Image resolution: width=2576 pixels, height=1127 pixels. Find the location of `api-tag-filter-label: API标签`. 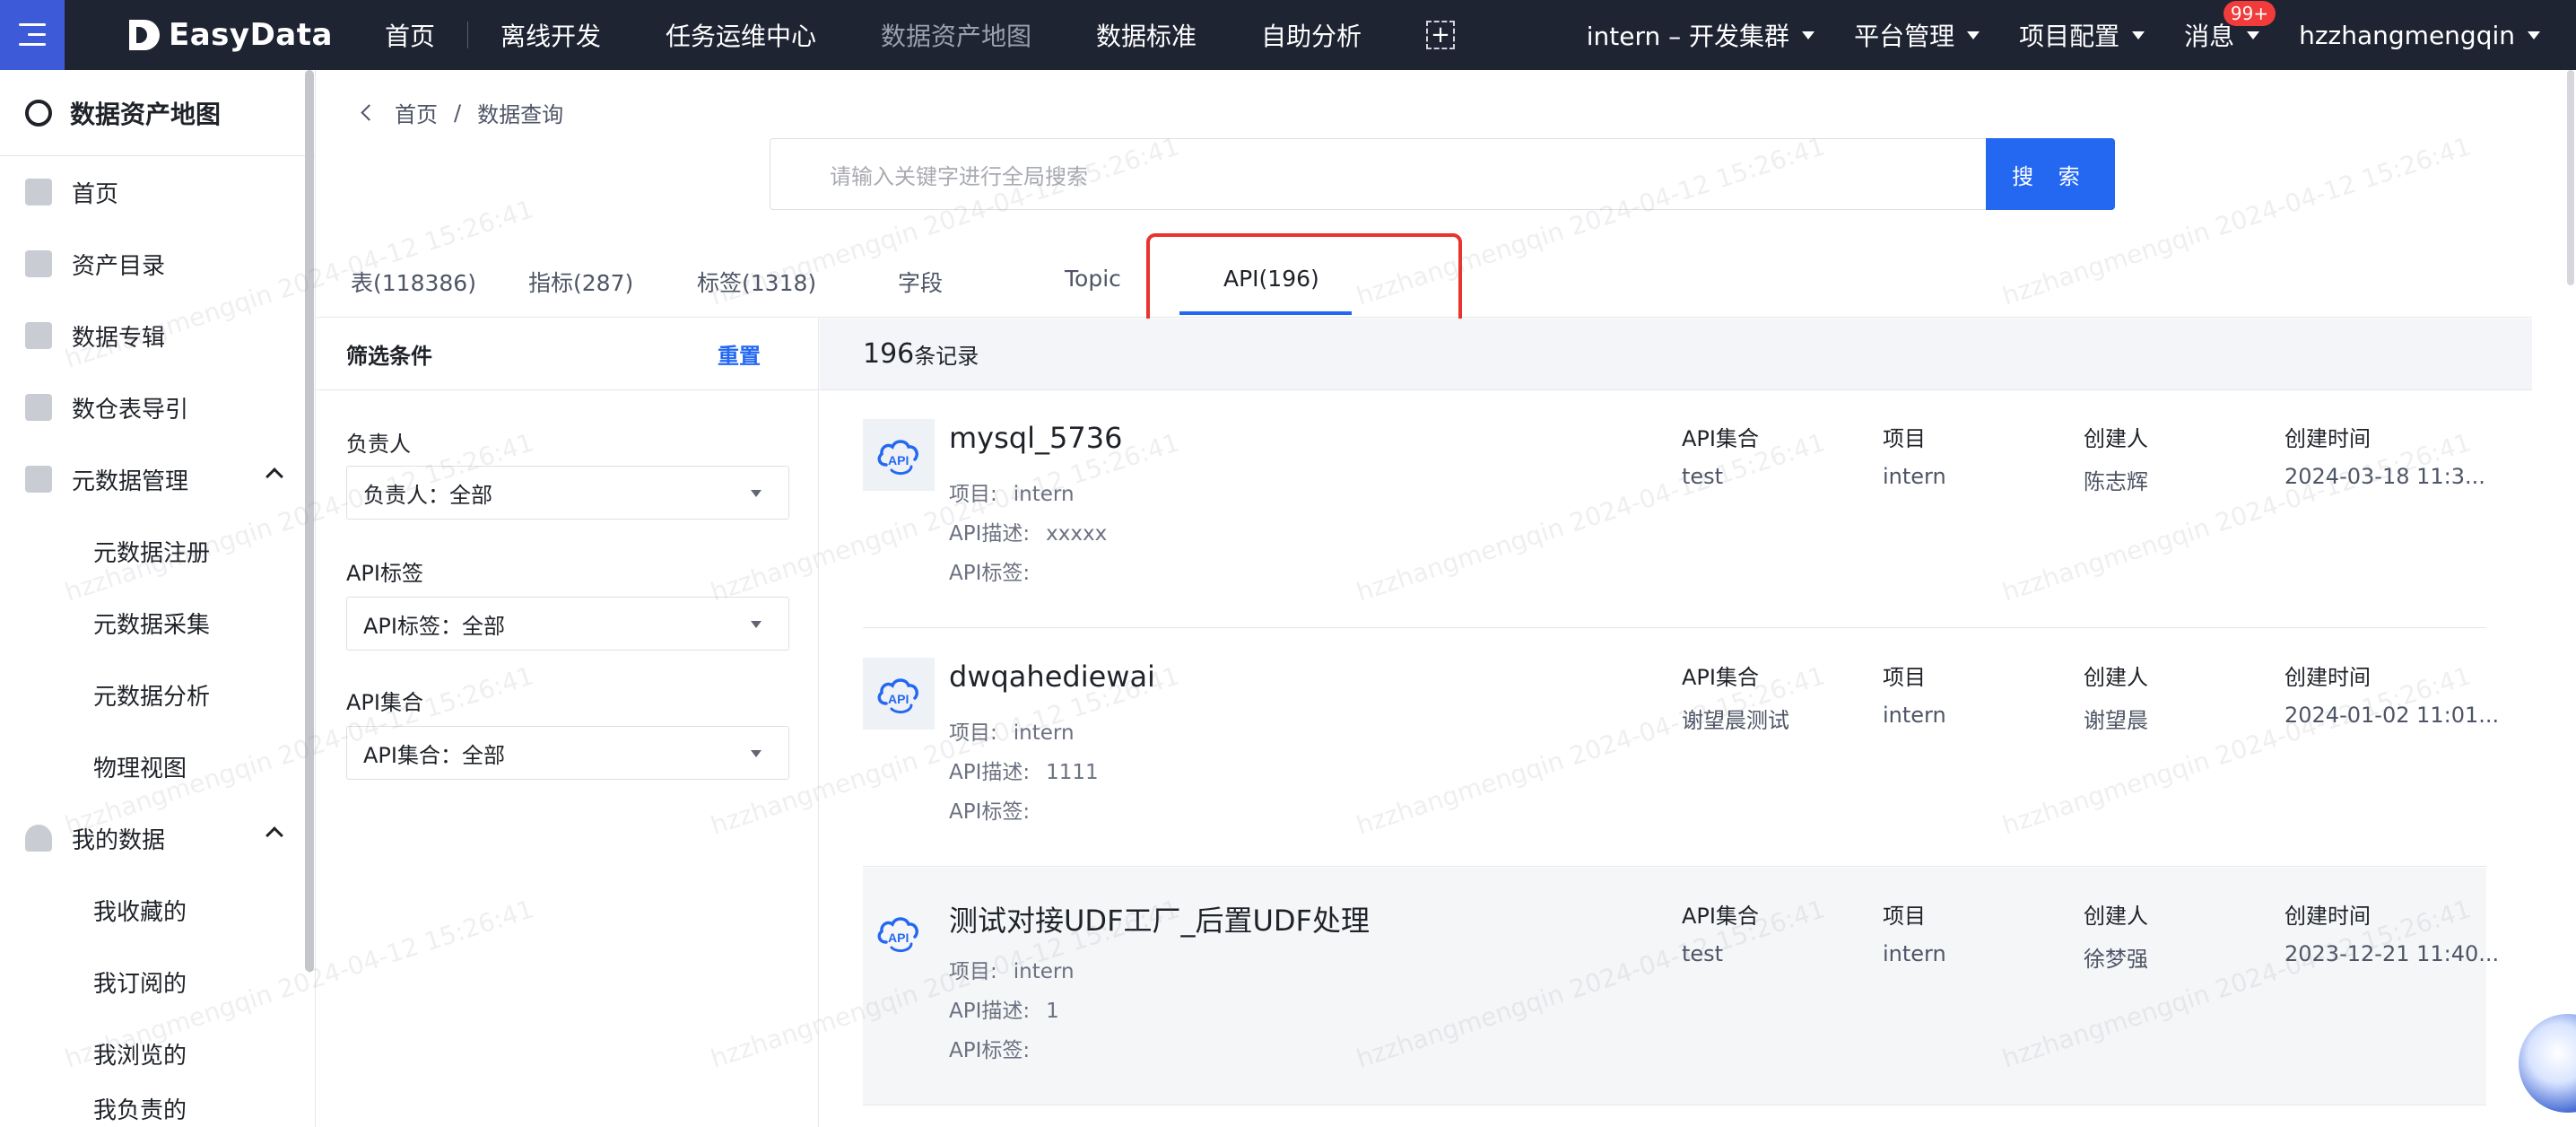

api-tag-filter-label: API标签 is located at coordinates (384, 573).